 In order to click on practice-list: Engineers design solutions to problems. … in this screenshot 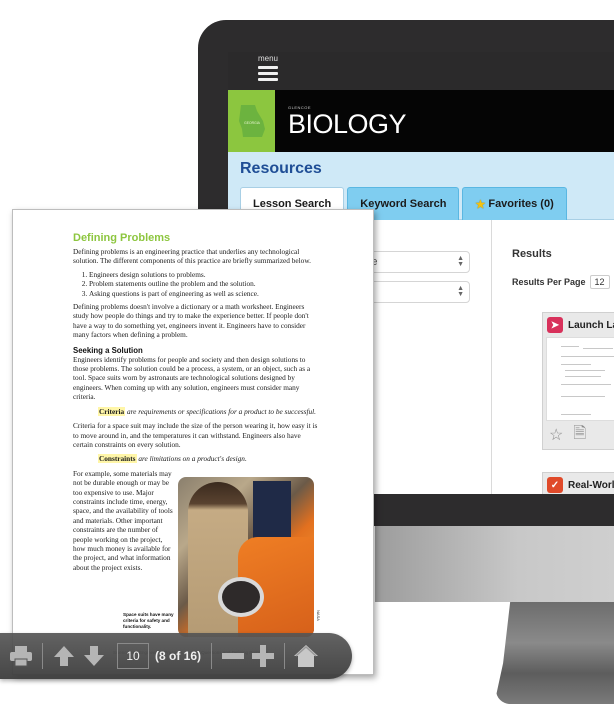, I will do `click(204, 284)`.